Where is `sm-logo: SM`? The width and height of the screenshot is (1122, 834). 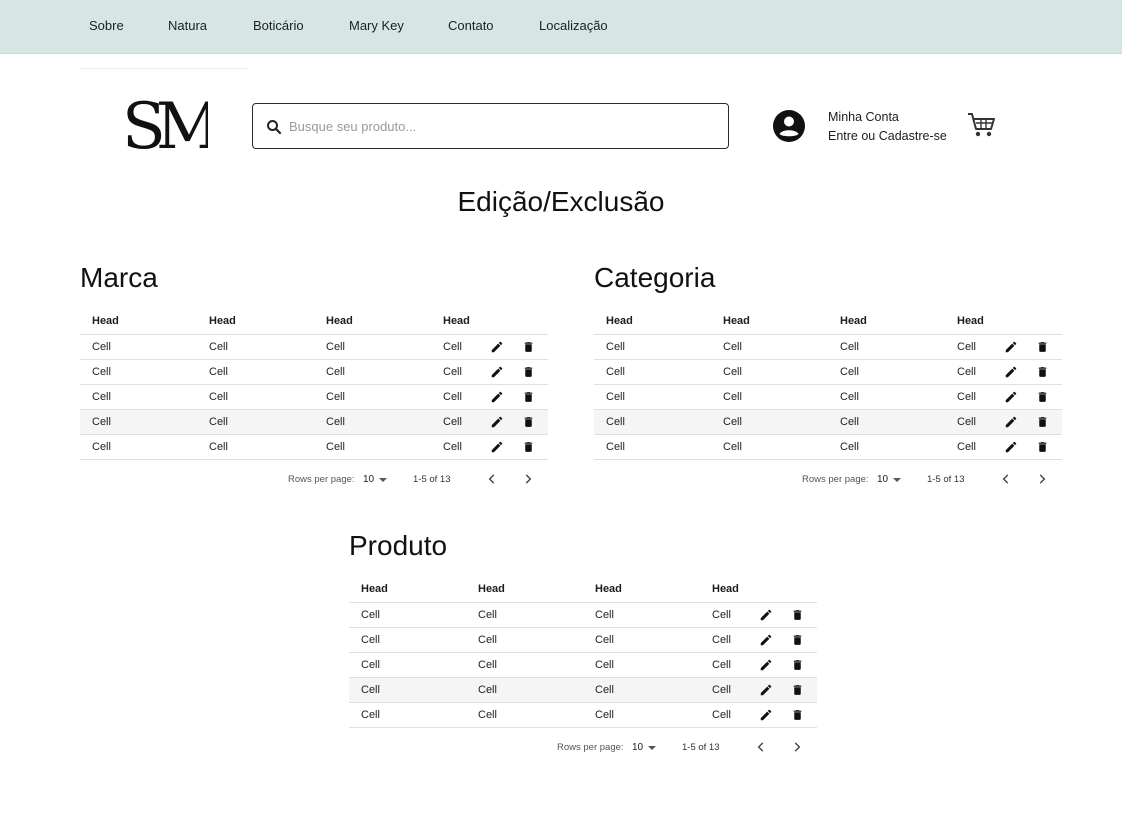 sm-logo: SM is located at coordinates (164, 123).